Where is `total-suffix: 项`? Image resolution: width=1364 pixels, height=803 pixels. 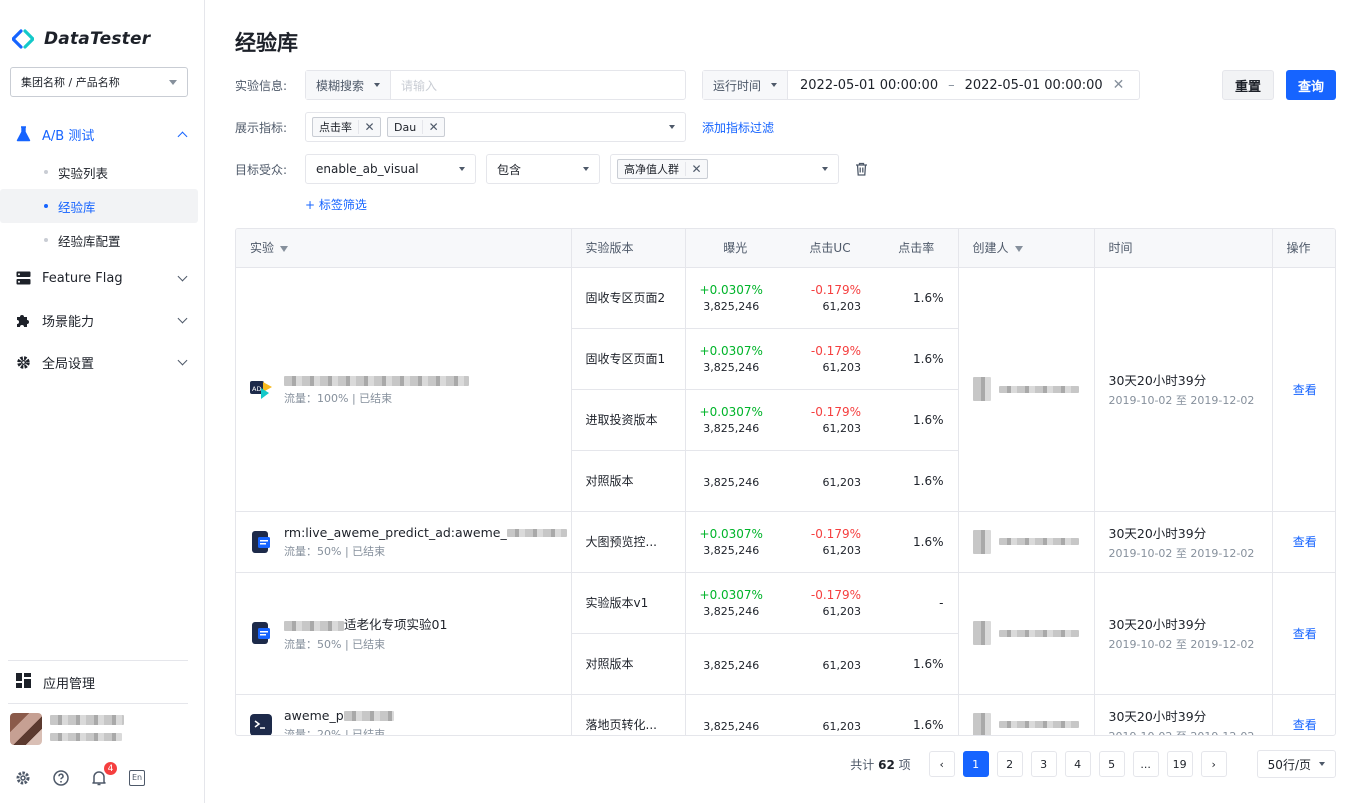 total-suffix: 项 is located at coordinates (904, 764).